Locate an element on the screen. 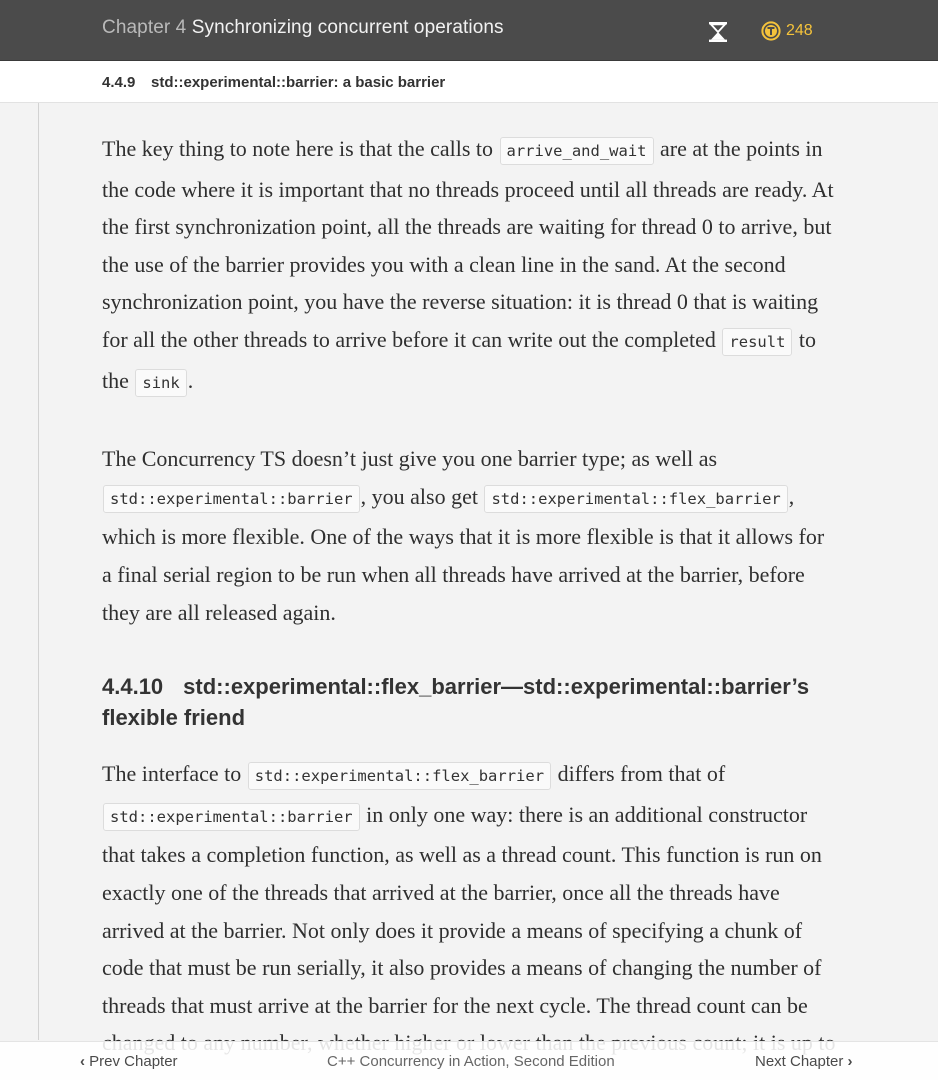  inline-code: sink is located at coordinates (161, 382).